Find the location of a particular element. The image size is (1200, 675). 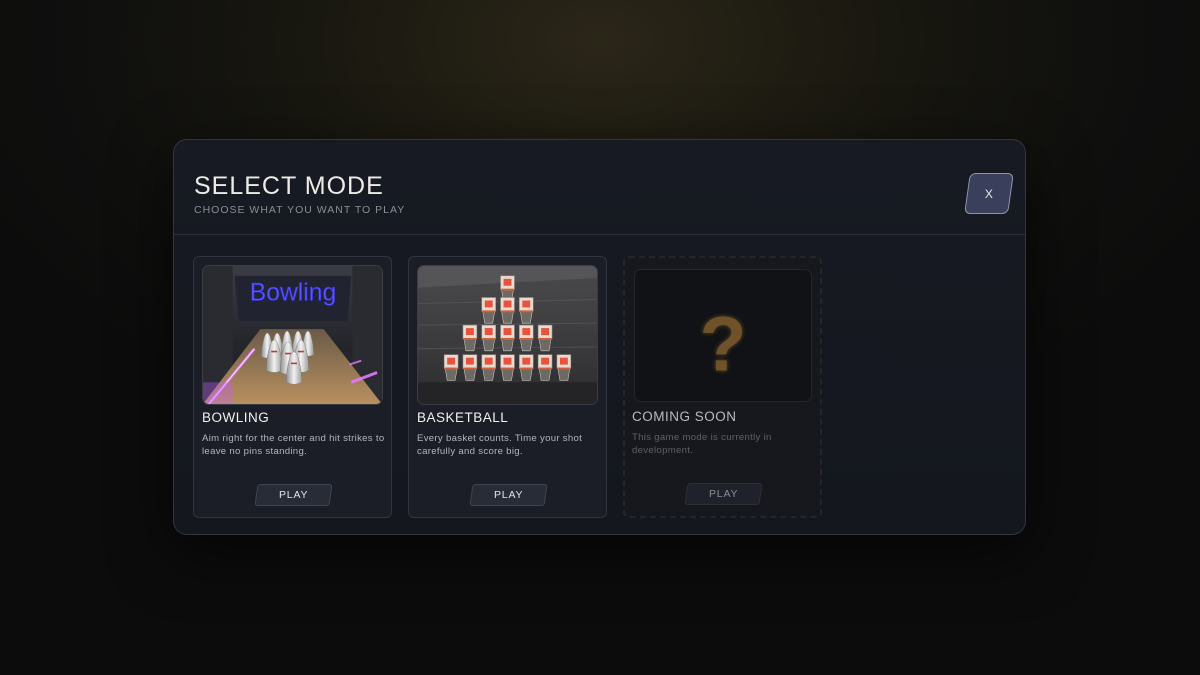

play-bowling-button: PLAY is located at coordinates (293, 495).